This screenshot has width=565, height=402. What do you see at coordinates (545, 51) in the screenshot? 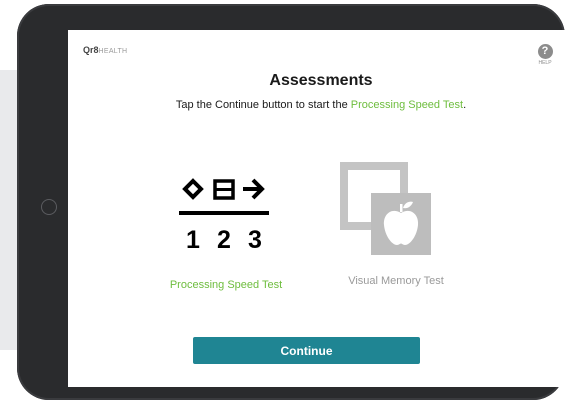
I see `help-icon: ?` at bounding box center [545, 51].